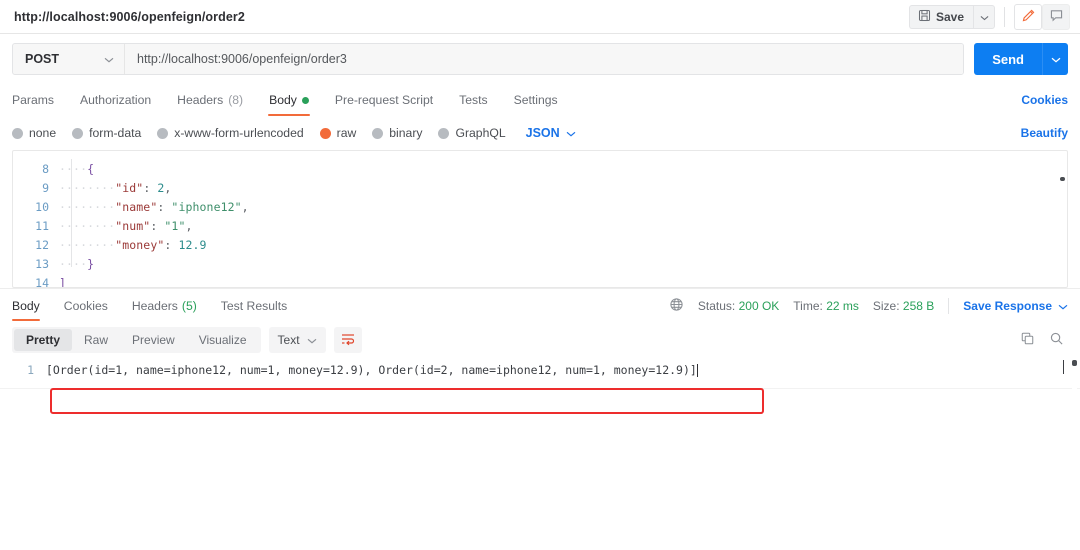 Image resolution: width=1080 pixels, height=550 pixels. I want to click on tab-tests-label: Tests, so click(473, 100).